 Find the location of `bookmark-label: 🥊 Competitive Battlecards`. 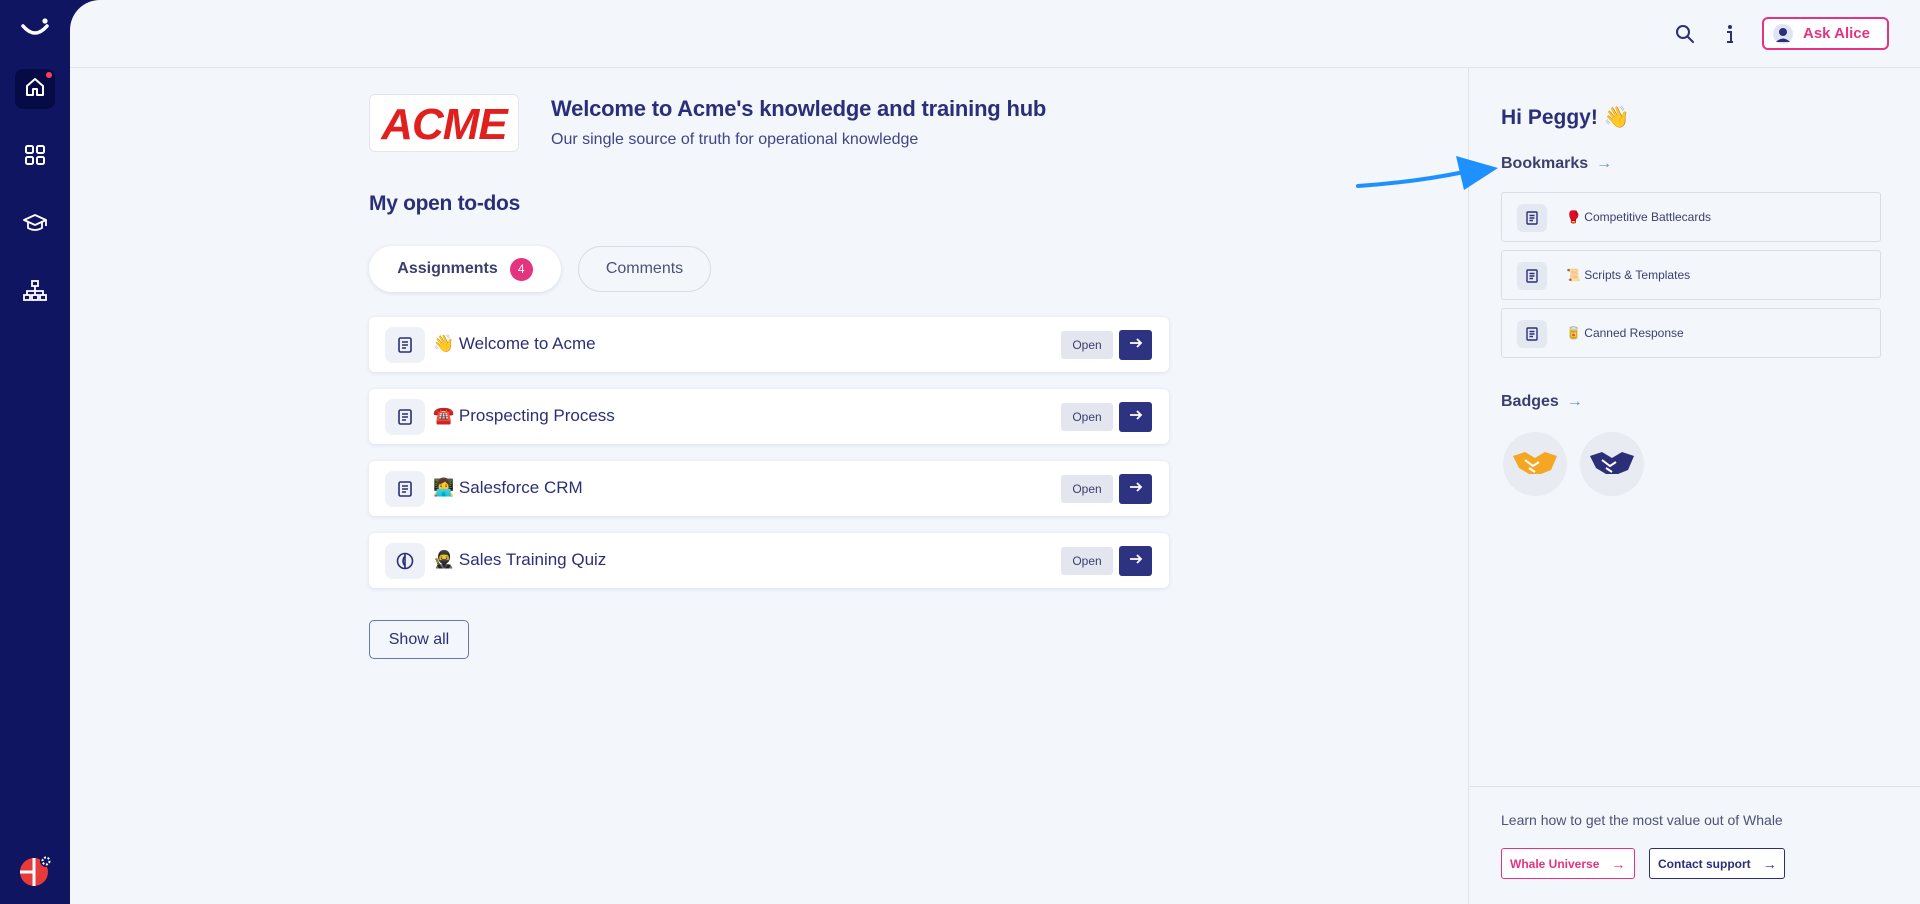

bookmark-label: 🥊 Competitive Battlecards is located at coordinates (1639, 217).